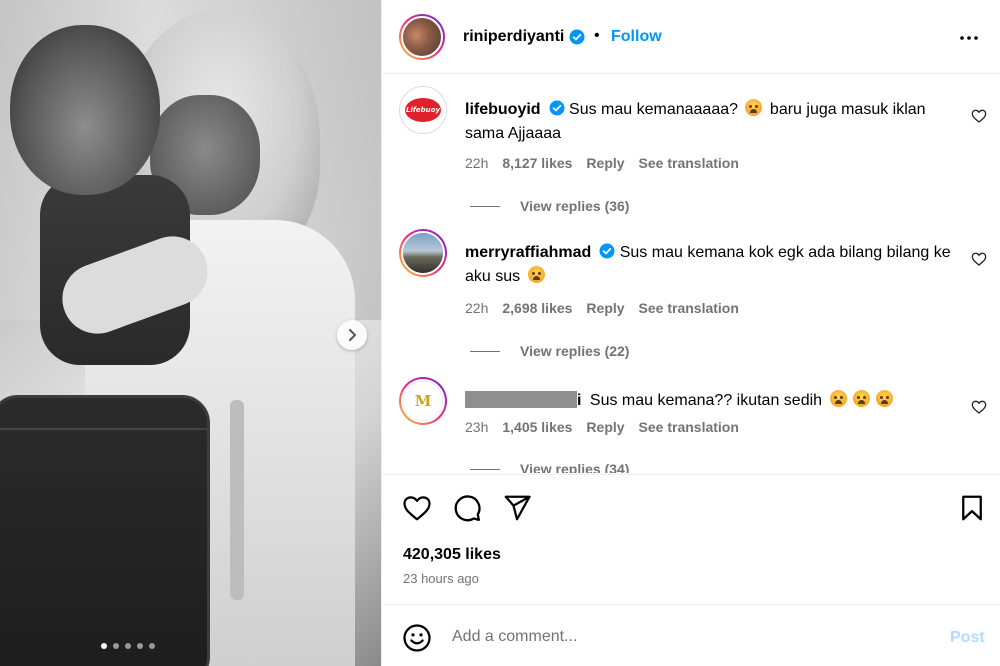 The image size is (1000, 666). I want to click on view-replies-button: View replies (36), so click(549, 206).